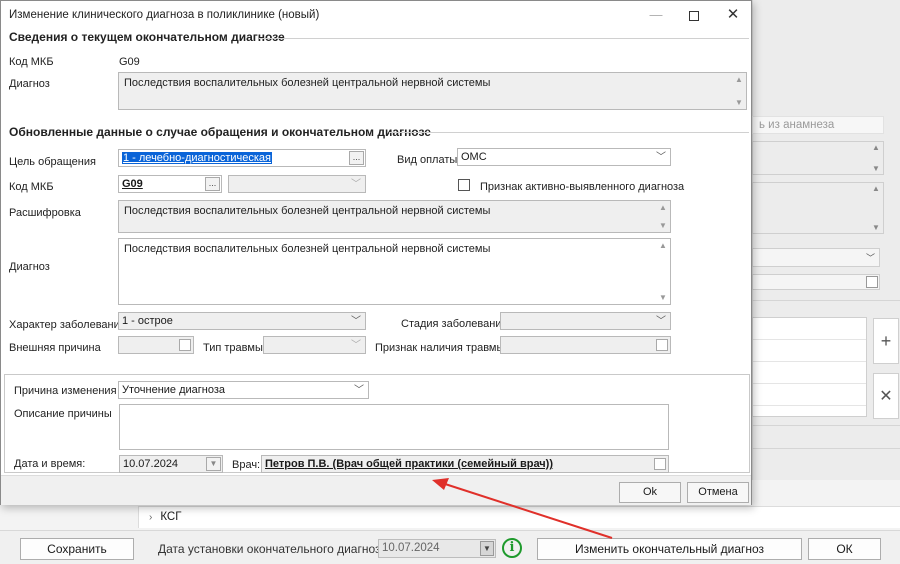  What do you see at coordinates (65, 391) in the screenshot?
I see `reason-label: Причина изменения` at bounding box center [65, 391].